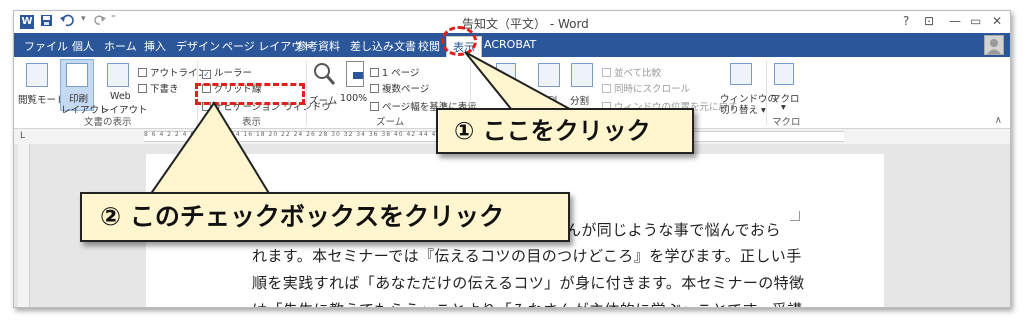 This screenshot has height=320, width=1024. What do you see at coordinates (325, 217) in the screenshot?
I see `callout-step-2: ② このチェックボックスをクリック` at bounding box center [325, 217].